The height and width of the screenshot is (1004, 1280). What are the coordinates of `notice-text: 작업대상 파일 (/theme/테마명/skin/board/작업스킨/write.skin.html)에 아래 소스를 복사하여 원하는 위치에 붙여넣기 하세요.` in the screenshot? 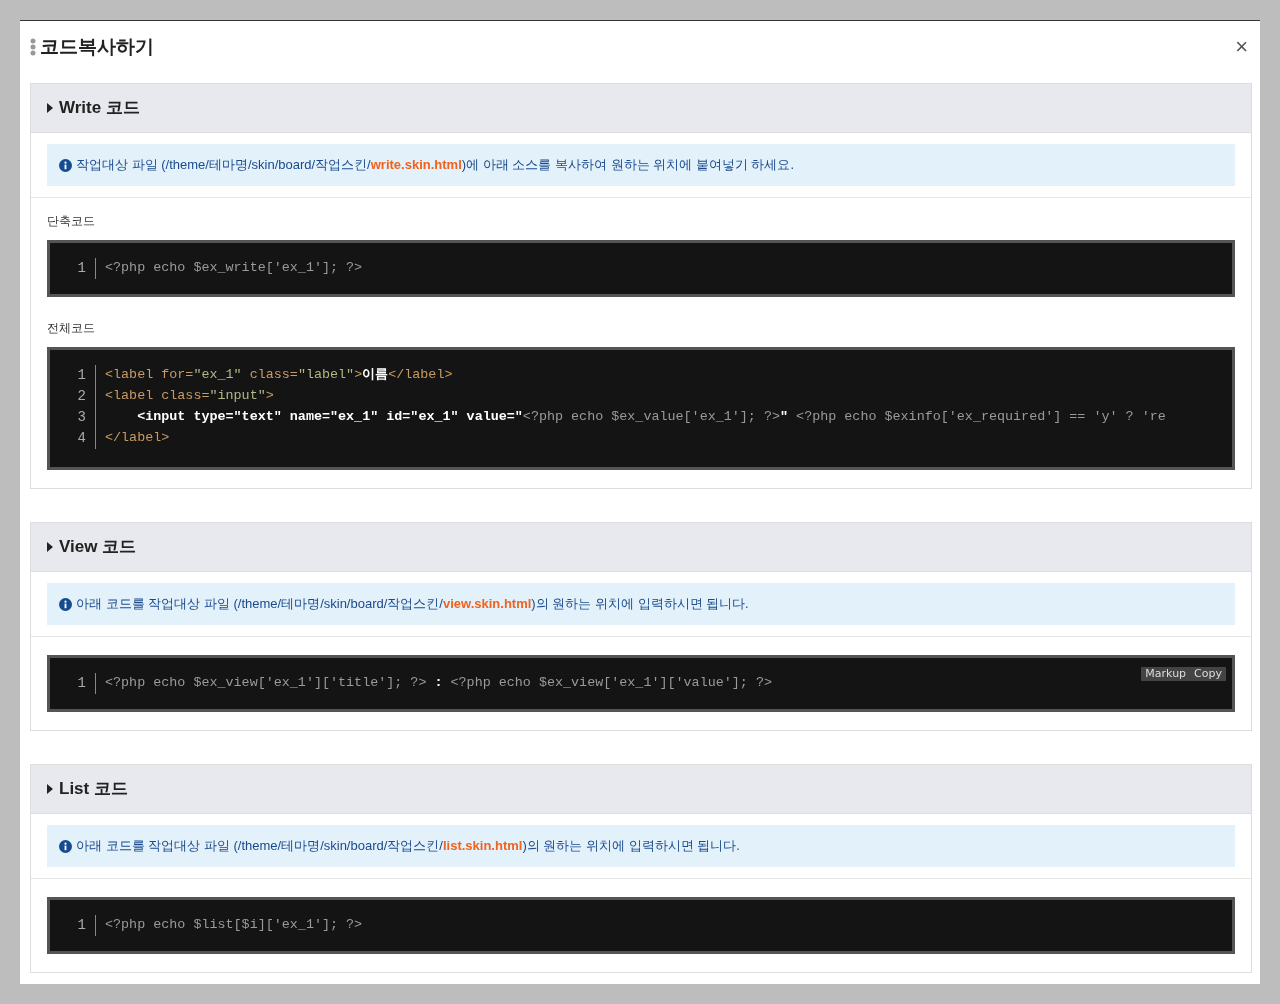 It's located at (435, 165).